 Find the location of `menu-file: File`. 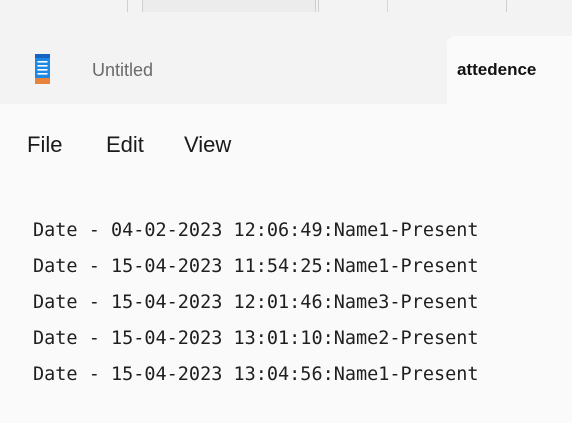

menu-file: File is located at coordinates (44, 145).